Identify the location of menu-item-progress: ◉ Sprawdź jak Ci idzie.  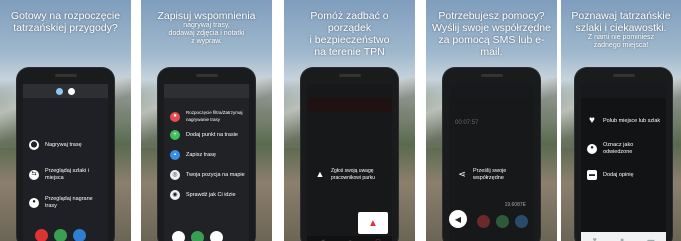
(207, 195).